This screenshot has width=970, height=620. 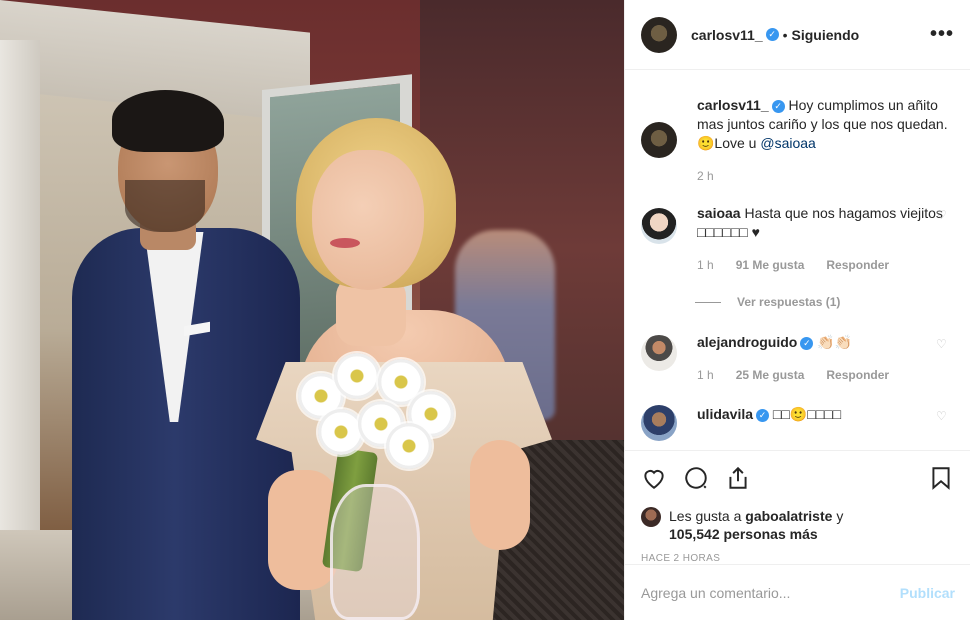 I want to click on man-hair, so click(x=168, y=121).